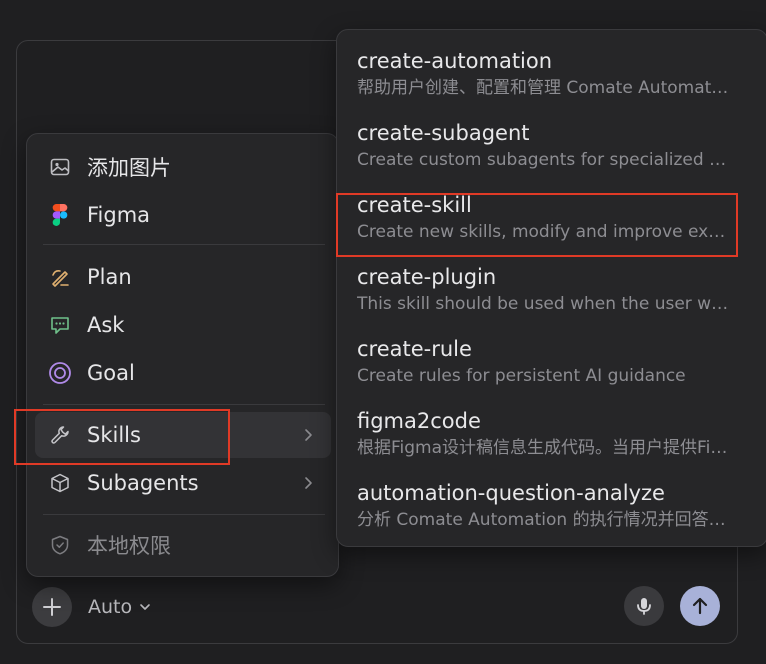 This screenshot has height=664, width=766. I want to click on menu-item-subagents: Subagents, so click(183, 483).